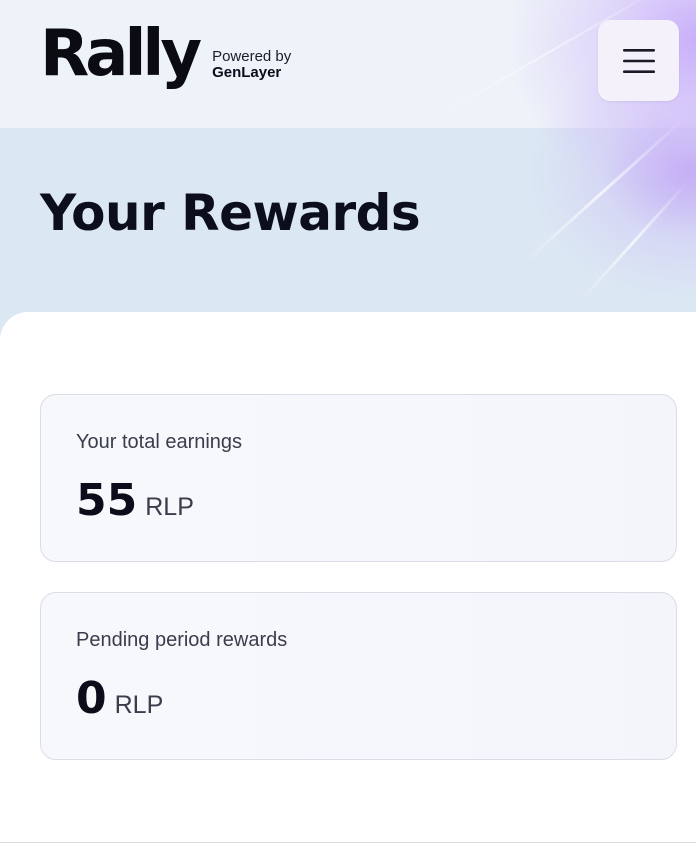  Describe the element at coordinates (91, 698) in the screenshot. I see `pending-rewards-amount: 0` at that location.